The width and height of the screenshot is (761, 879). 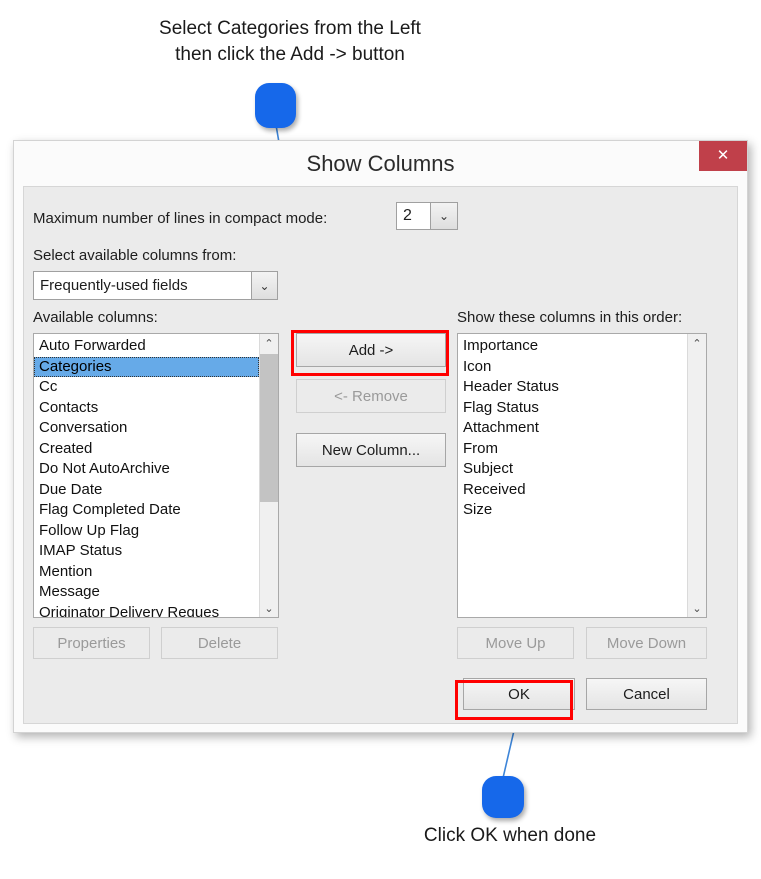 What do you see at coordinates (371, 396) in the screenshot?
I see `remove-button: <- Remove` at bounding box center [371, 396].